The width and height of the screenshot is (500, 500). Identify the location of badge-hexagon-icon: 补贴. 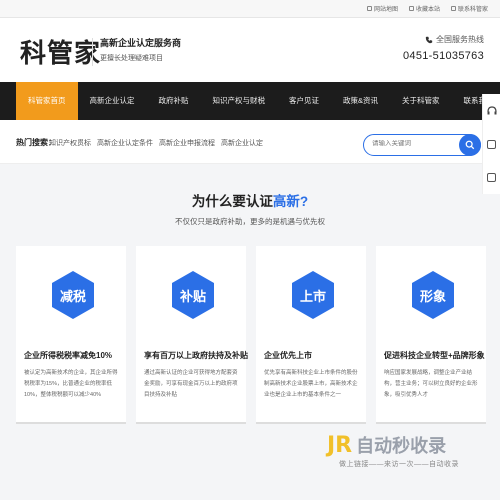
(193, 295).